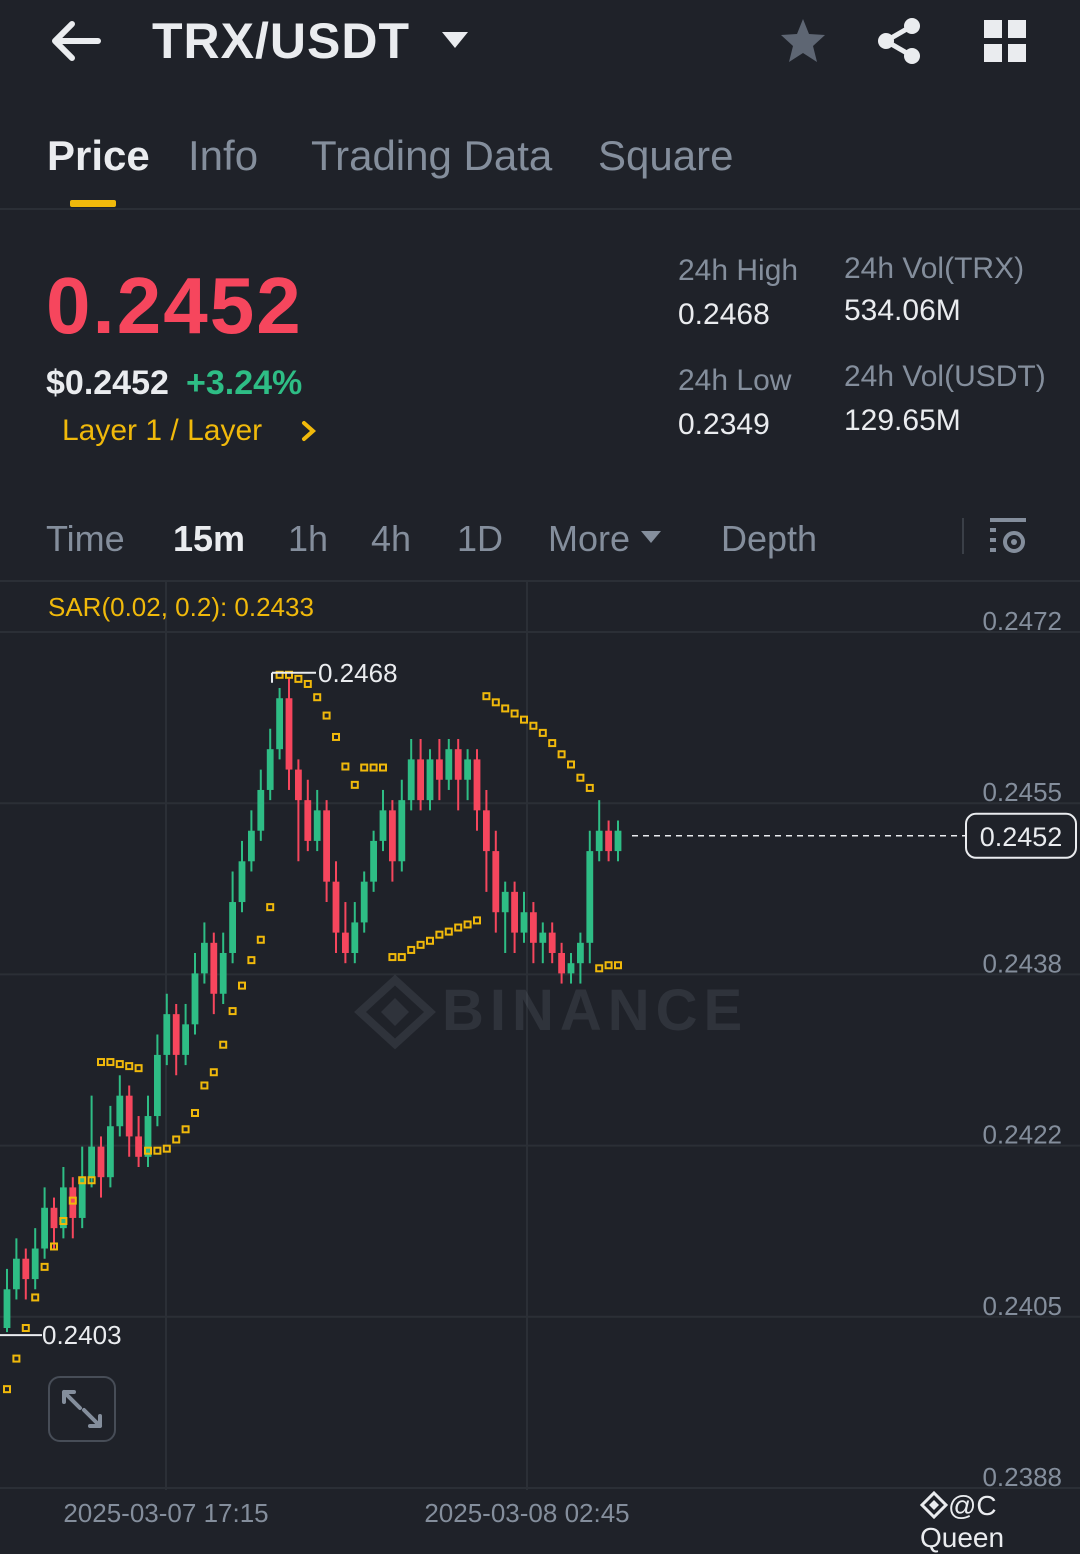  I want to click on interval-4h: 4h, so click(391, 539).